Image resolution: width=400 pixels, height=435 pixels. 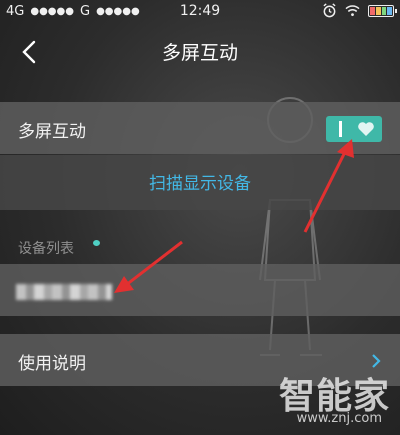 What do you see at coordinates (382, 10) in the screenshot?
I see `battery-icon` at bounding box center [382, 10].